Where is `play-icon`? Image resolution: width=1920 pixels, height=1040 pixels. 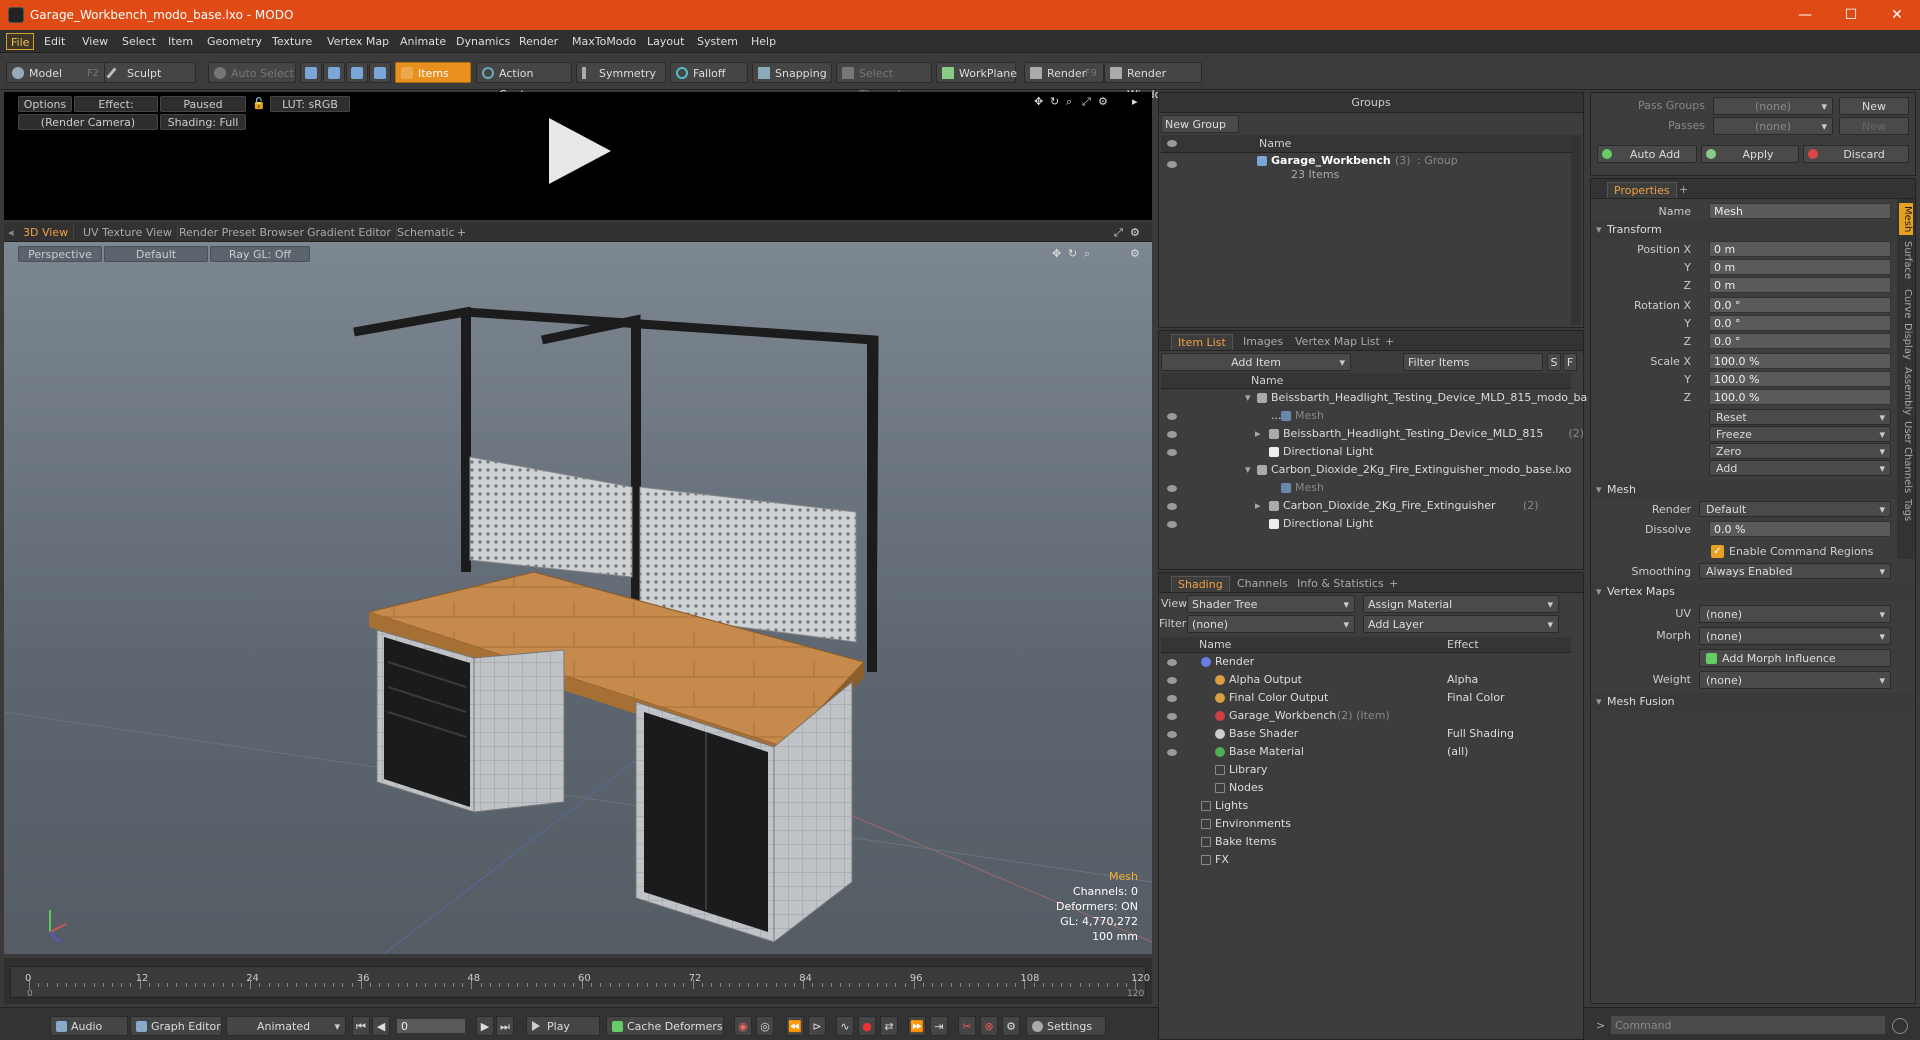 play-icon is located at coordinates (580, 151).